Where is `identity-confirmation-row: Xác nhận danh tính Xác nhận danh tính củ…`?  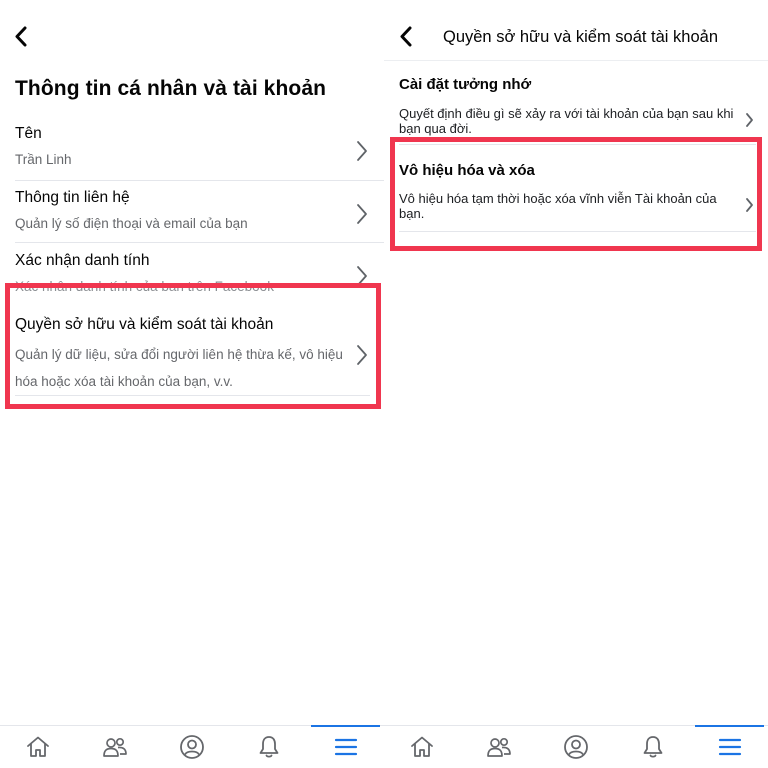 identity-confirmation-row: Xác nhận danh tính Xác nhận danh tính củ… is located at coordinates (192, 276).